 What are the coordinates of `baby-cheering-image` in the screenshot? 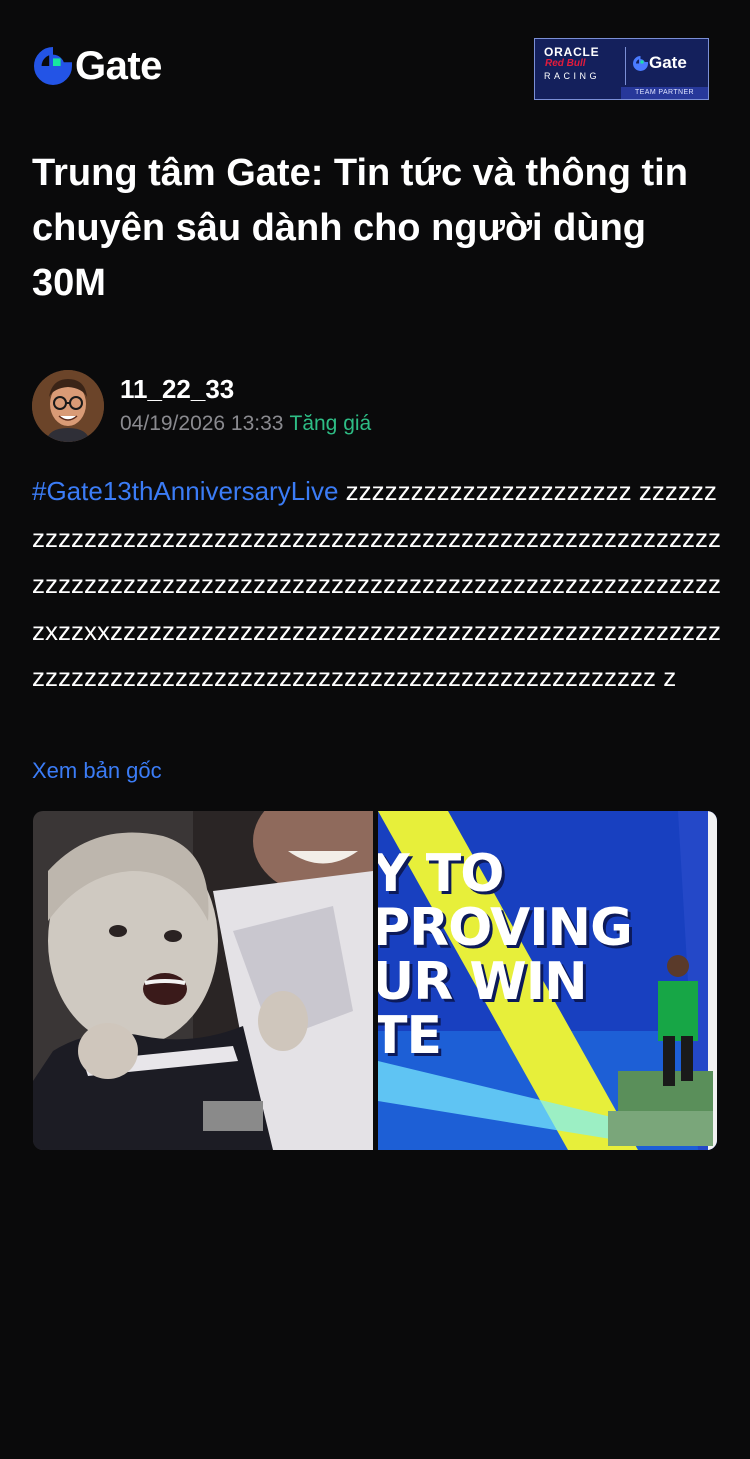 It's located at (203, 980).